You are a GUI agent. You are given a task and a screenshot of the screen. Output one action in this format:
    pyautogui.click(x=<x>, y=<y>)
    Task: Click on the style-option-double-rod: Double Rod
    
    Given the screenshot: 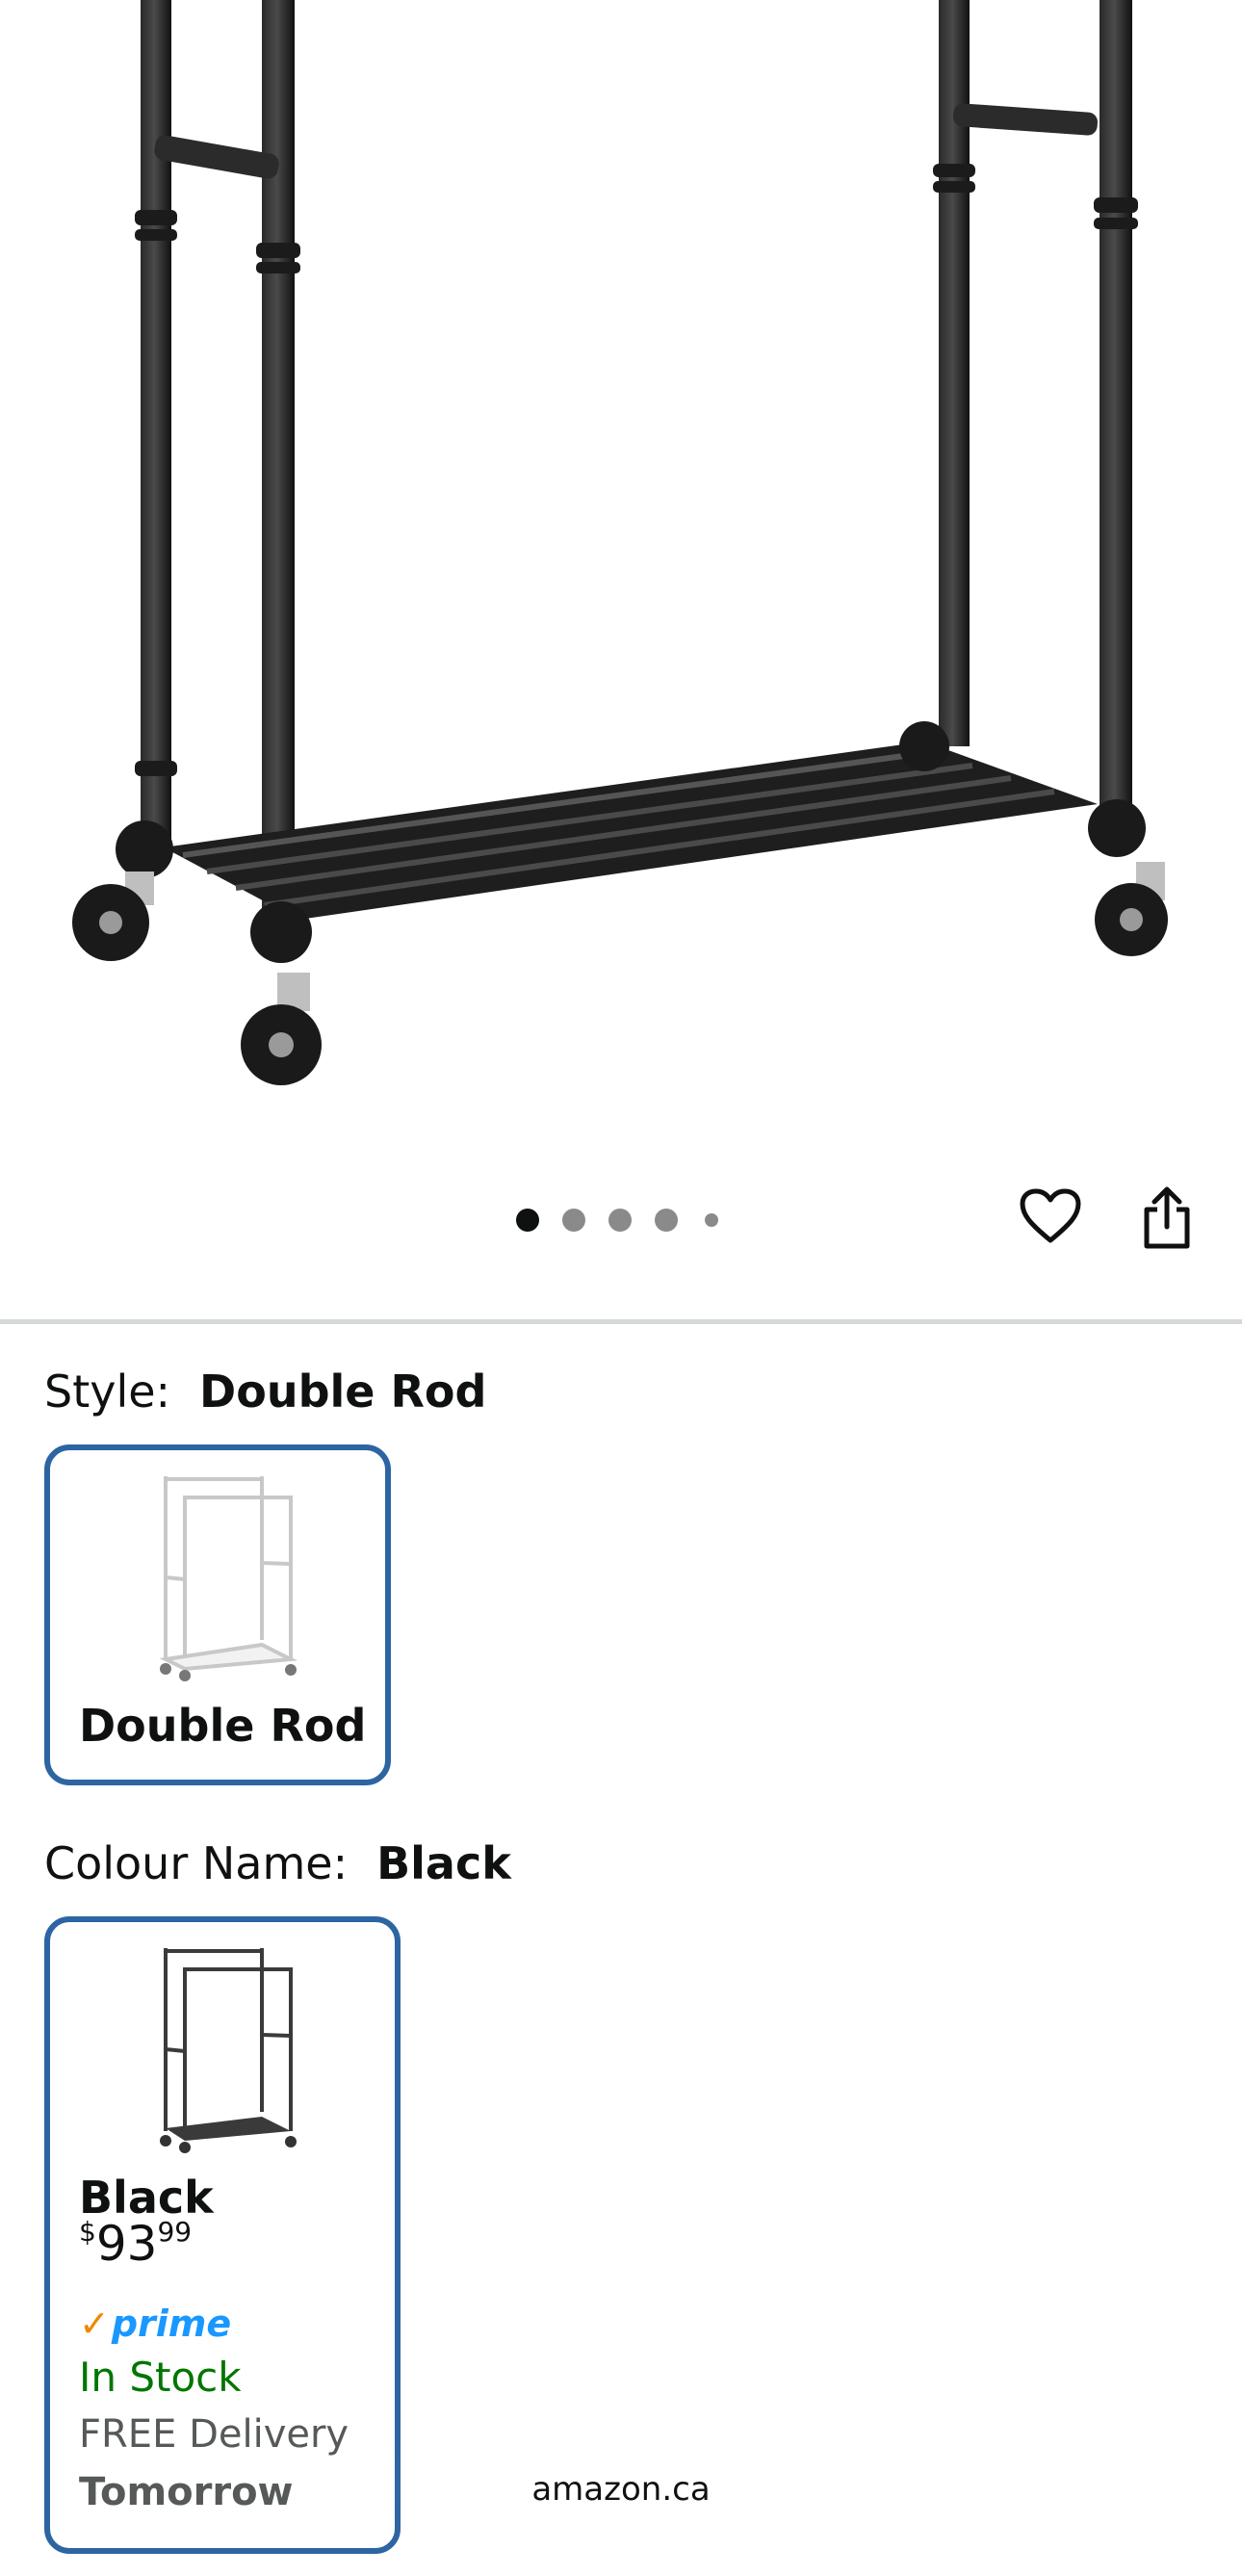 What is the action you would take?
    pyautogui.click(x=217, y=1614)
    